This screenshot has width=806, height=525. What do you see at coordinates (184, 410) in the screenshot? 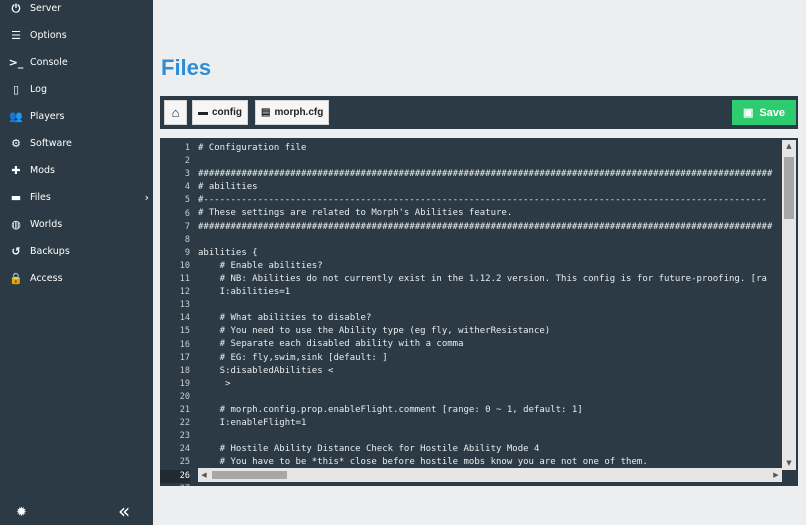
I see `line-number: 21` at bounding box center [184, 410].